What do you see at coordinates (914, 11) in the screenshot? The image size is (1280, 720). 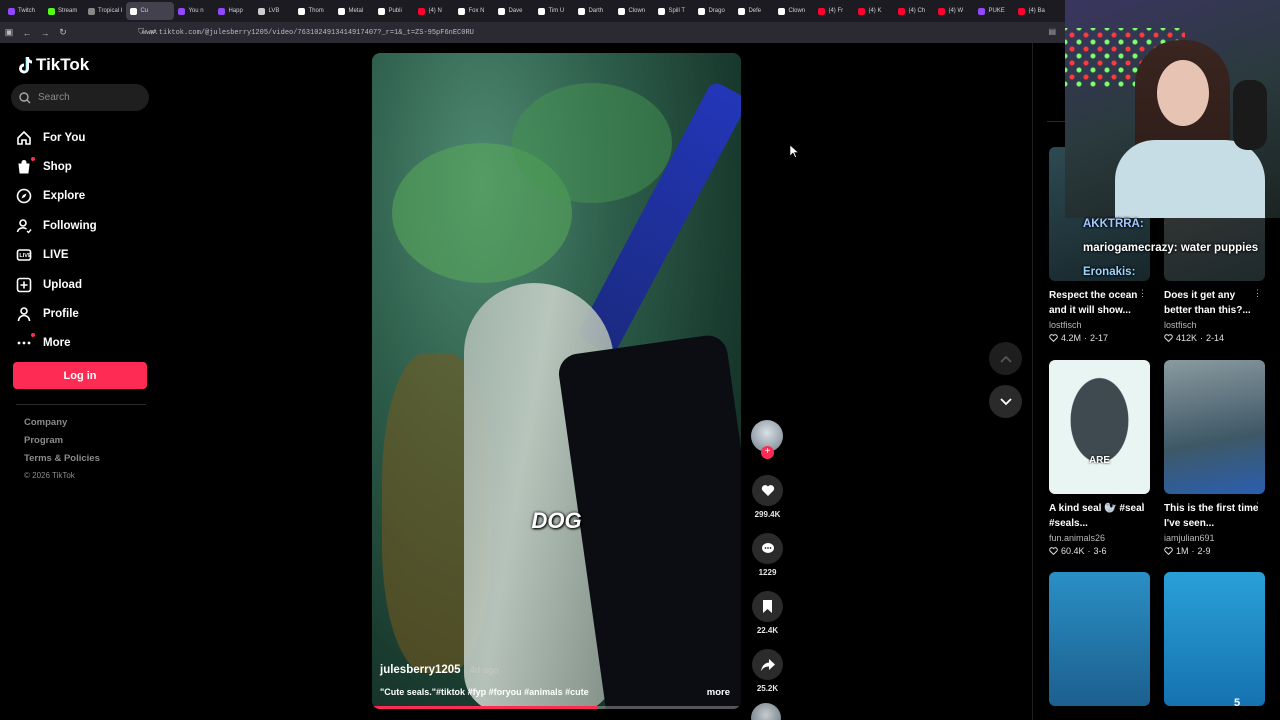 I see `browser-tab: (4) Ch` at bounding box center [914, 11].